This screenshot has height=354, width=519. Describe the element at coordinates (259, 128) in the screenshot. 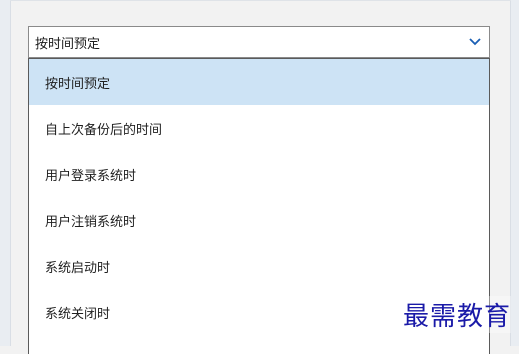

I see `option-since-last-backup: 自上次备份后的时间` at that location.